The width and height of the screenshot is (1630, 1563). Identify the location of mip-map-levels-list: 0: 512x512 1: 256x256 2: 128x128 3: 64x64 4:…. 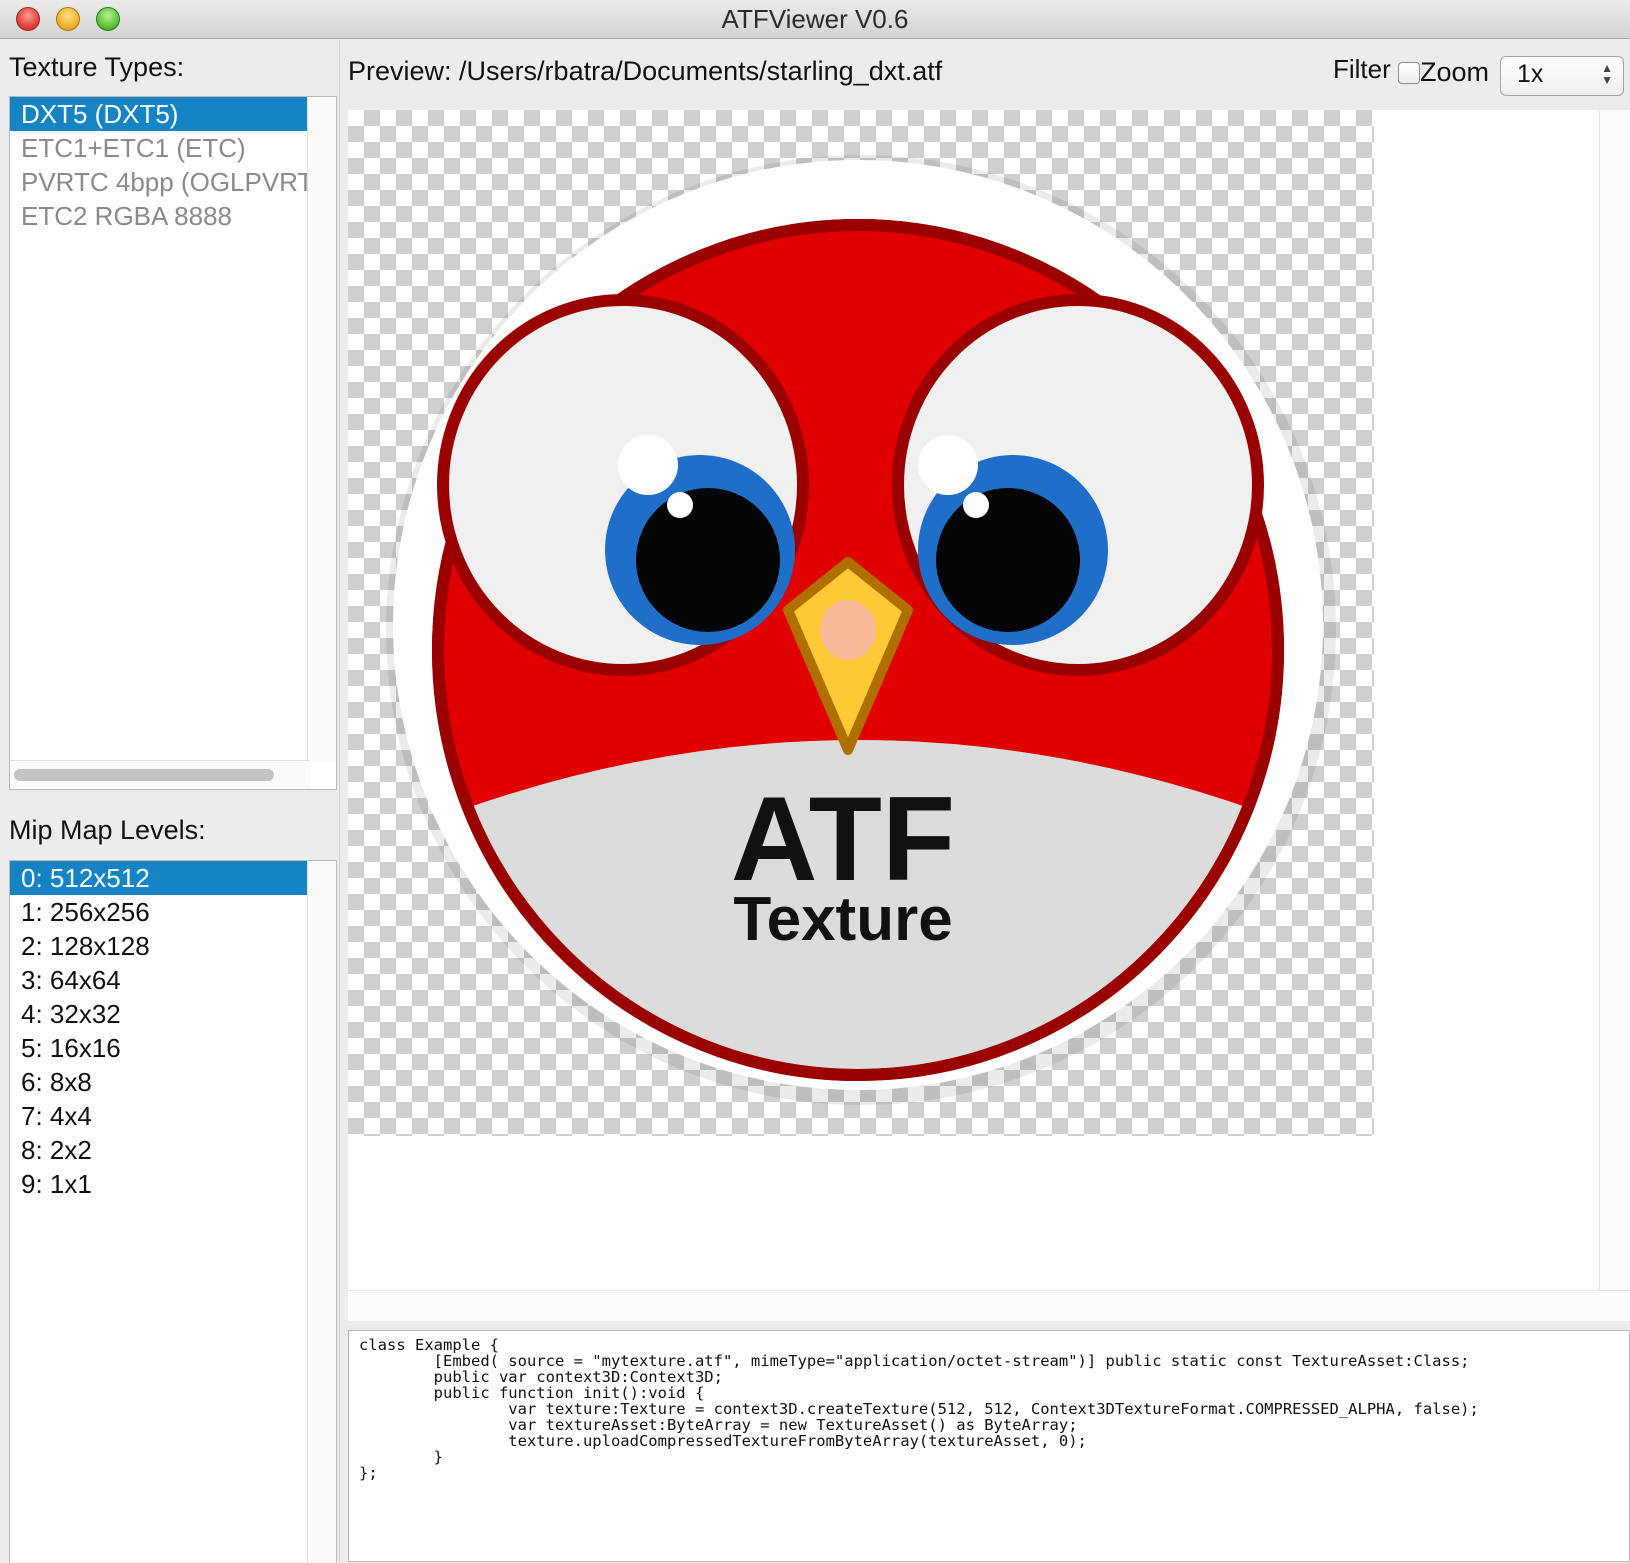
(173, 1211).